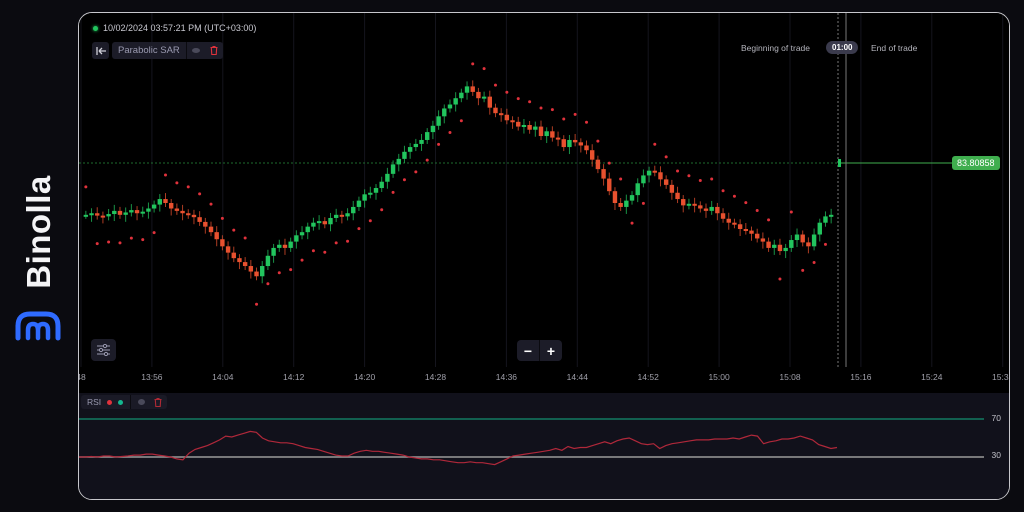 The height and width of the screenshot is (512, 1024). I want to click on chart-settings-button, so click(103, 350).